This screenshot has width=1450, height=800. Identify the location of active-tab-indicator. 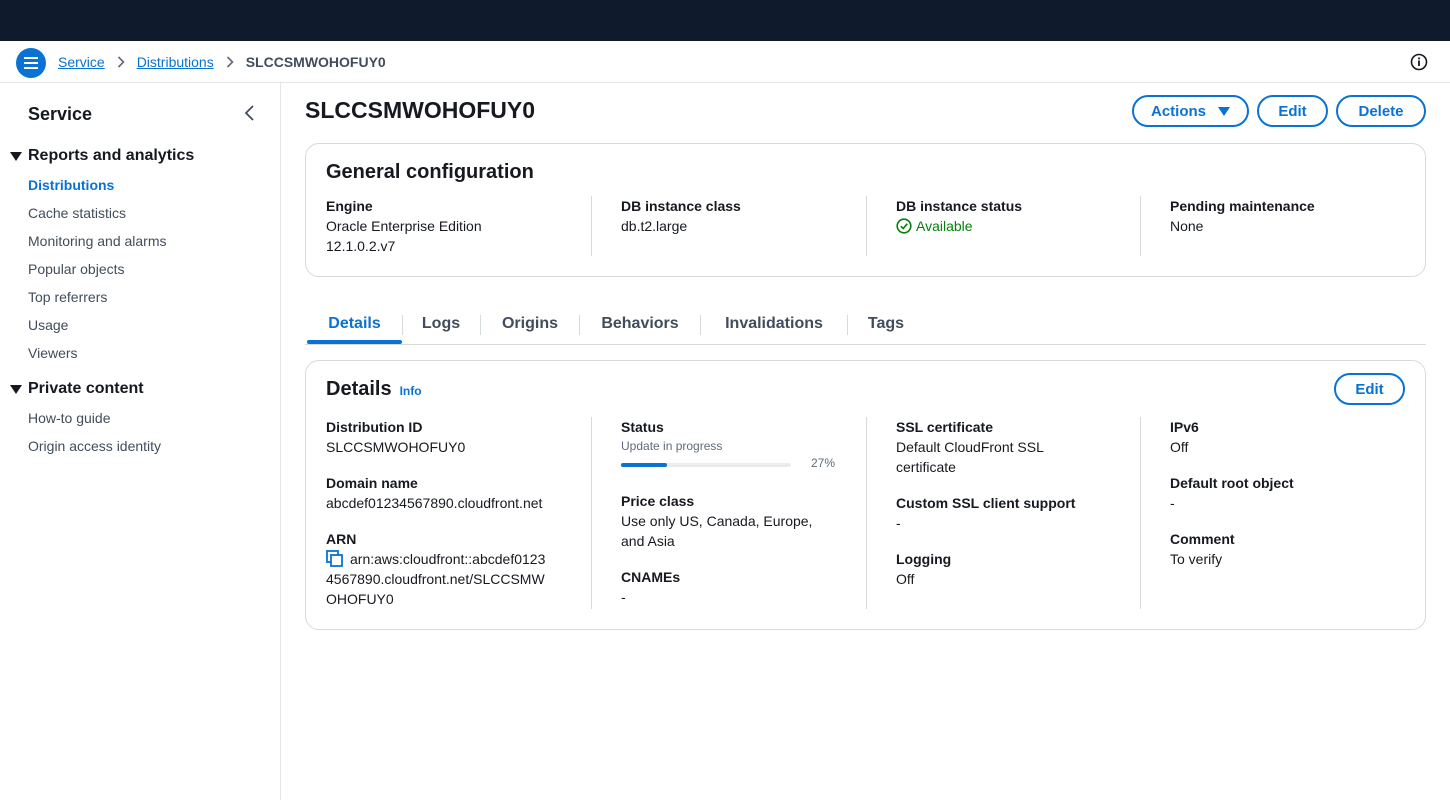
(354, 342).